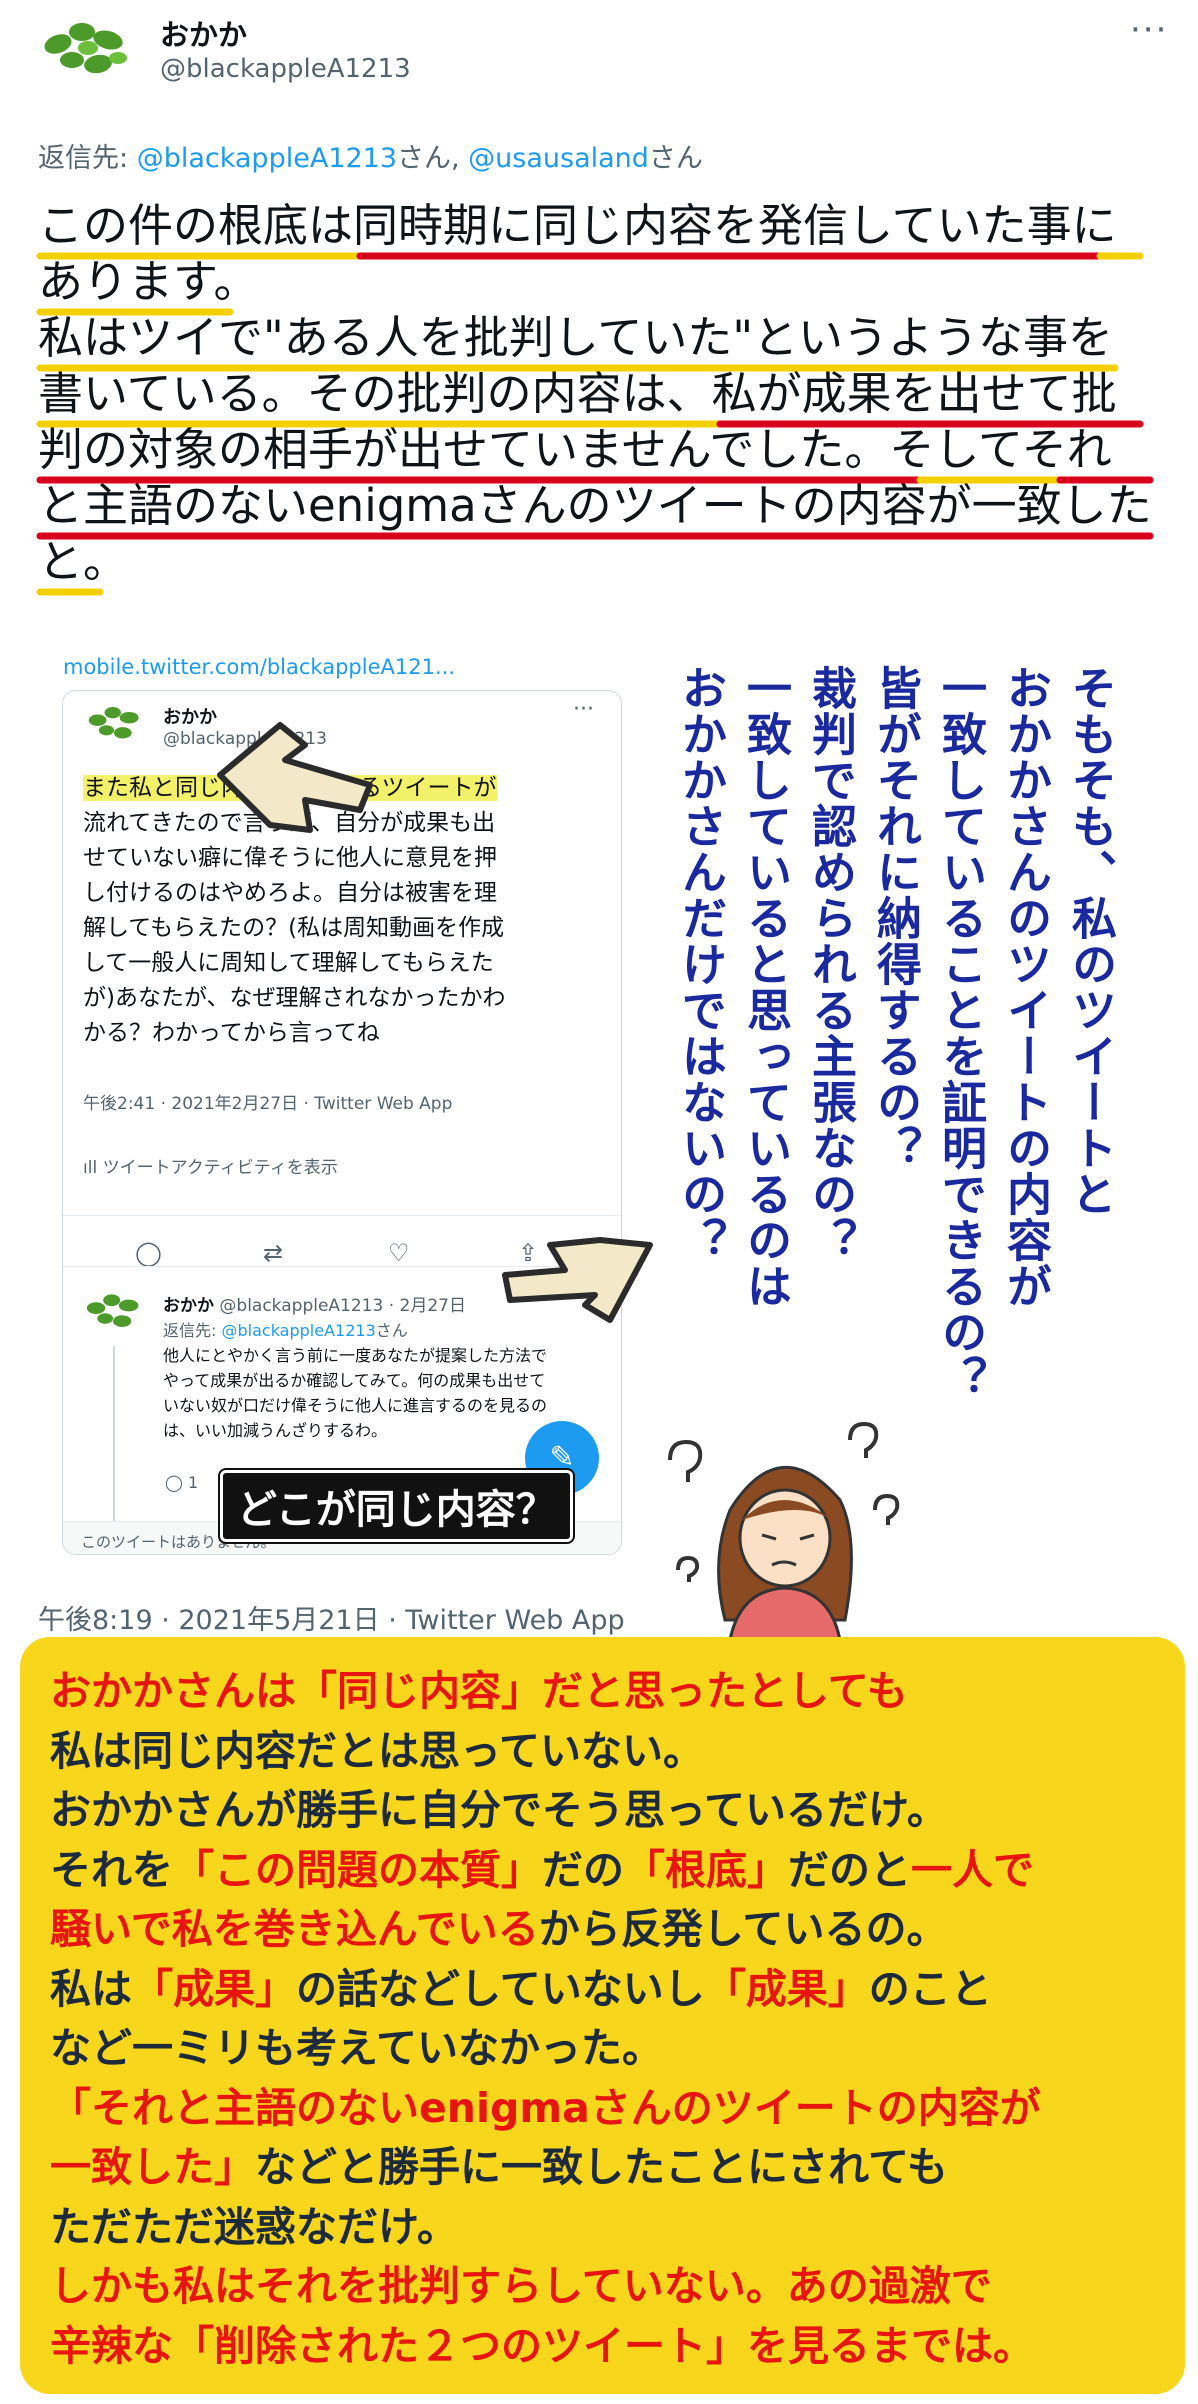 This screenshot has height=2404, width=1198. What do you see at coordinates (290, 858) in the screenshot?
I see `embed-line: せていない癖に偉そうに他人に意見を押` at bounding box center [290, 858].